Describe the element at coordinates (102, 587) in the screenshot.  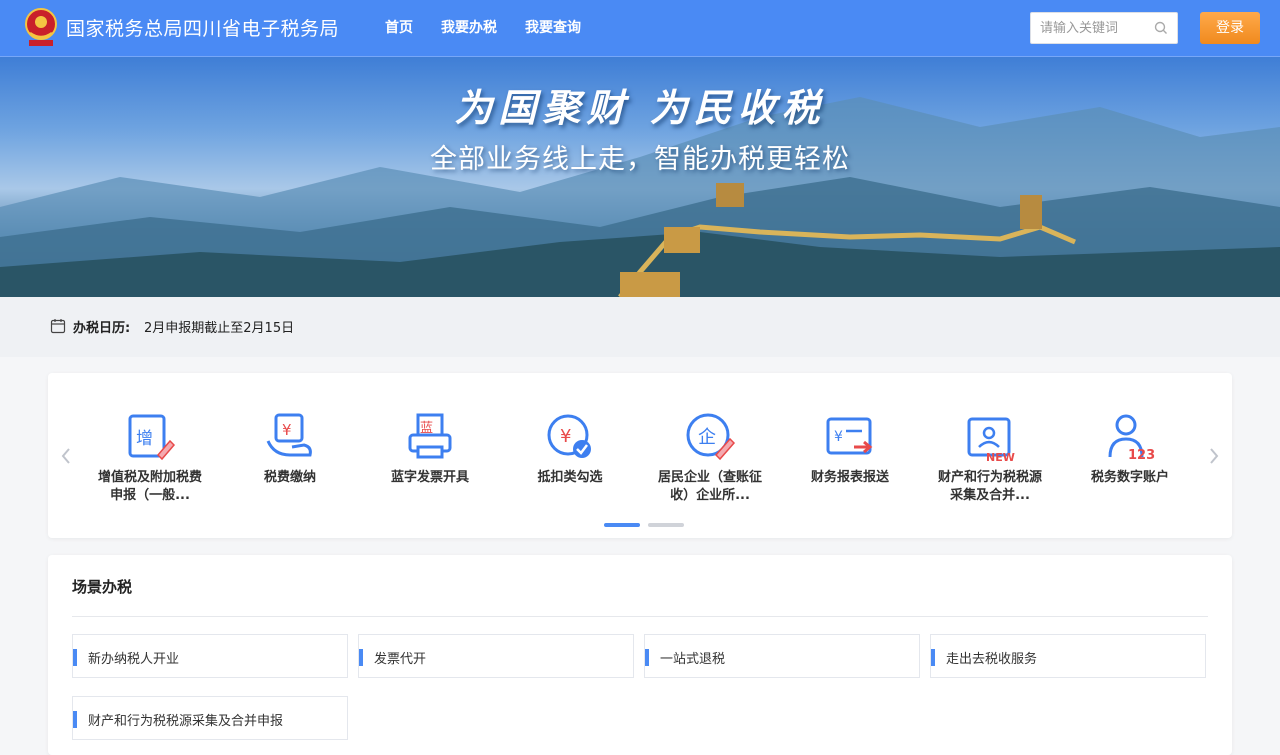
I see `scenario-section-title: 场景办税` at that location.